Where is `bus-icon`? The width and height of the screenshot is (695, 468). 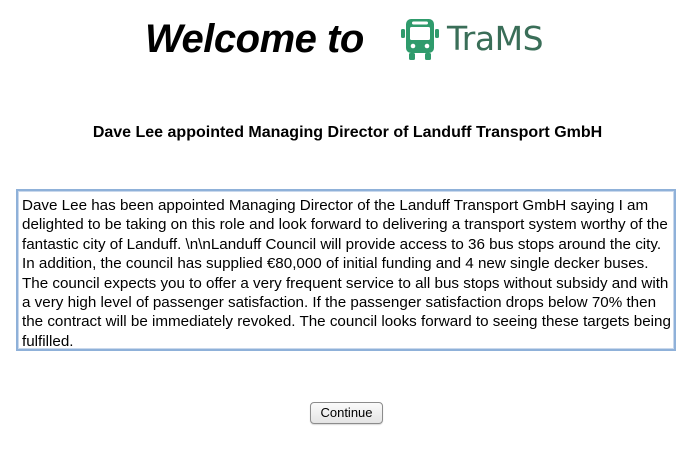
bus-icon is located at coordinates (420, 39).